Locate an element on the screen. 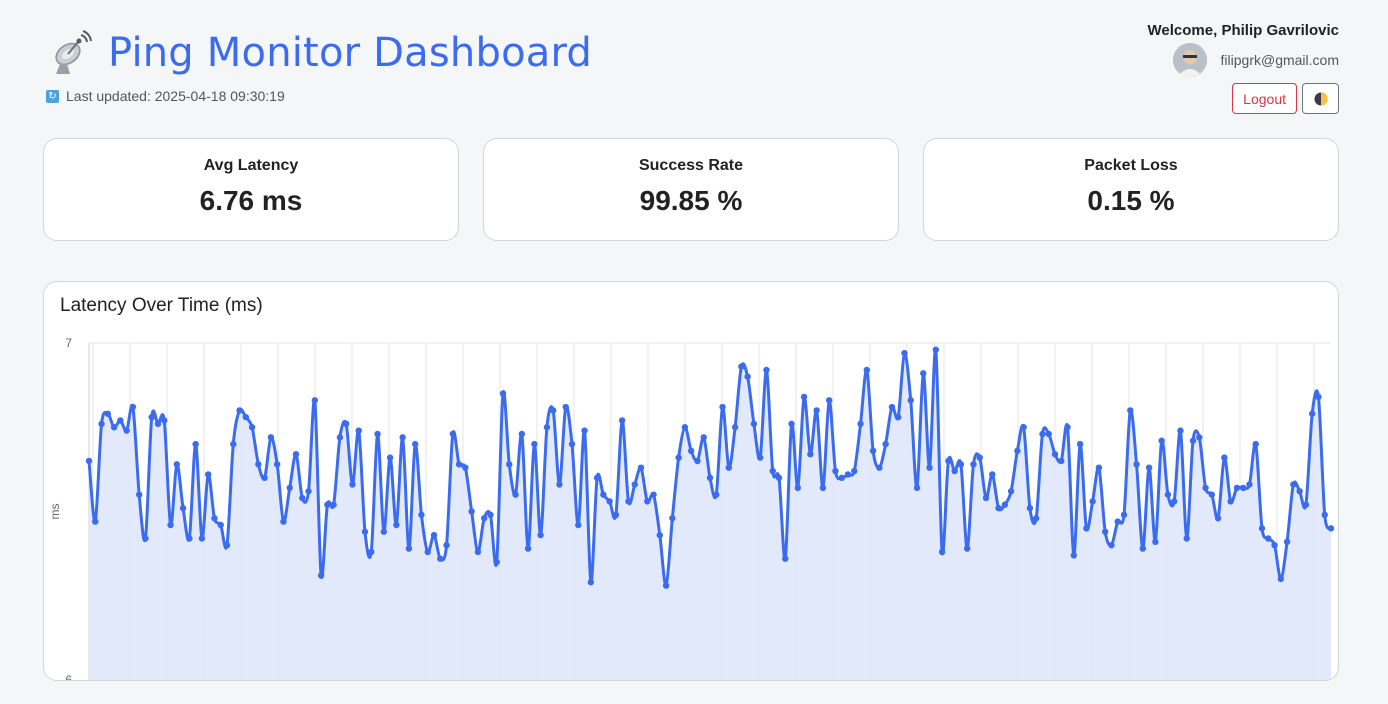  user-row: filipgrk@gmail.com is located at coordinates (1255, 60).